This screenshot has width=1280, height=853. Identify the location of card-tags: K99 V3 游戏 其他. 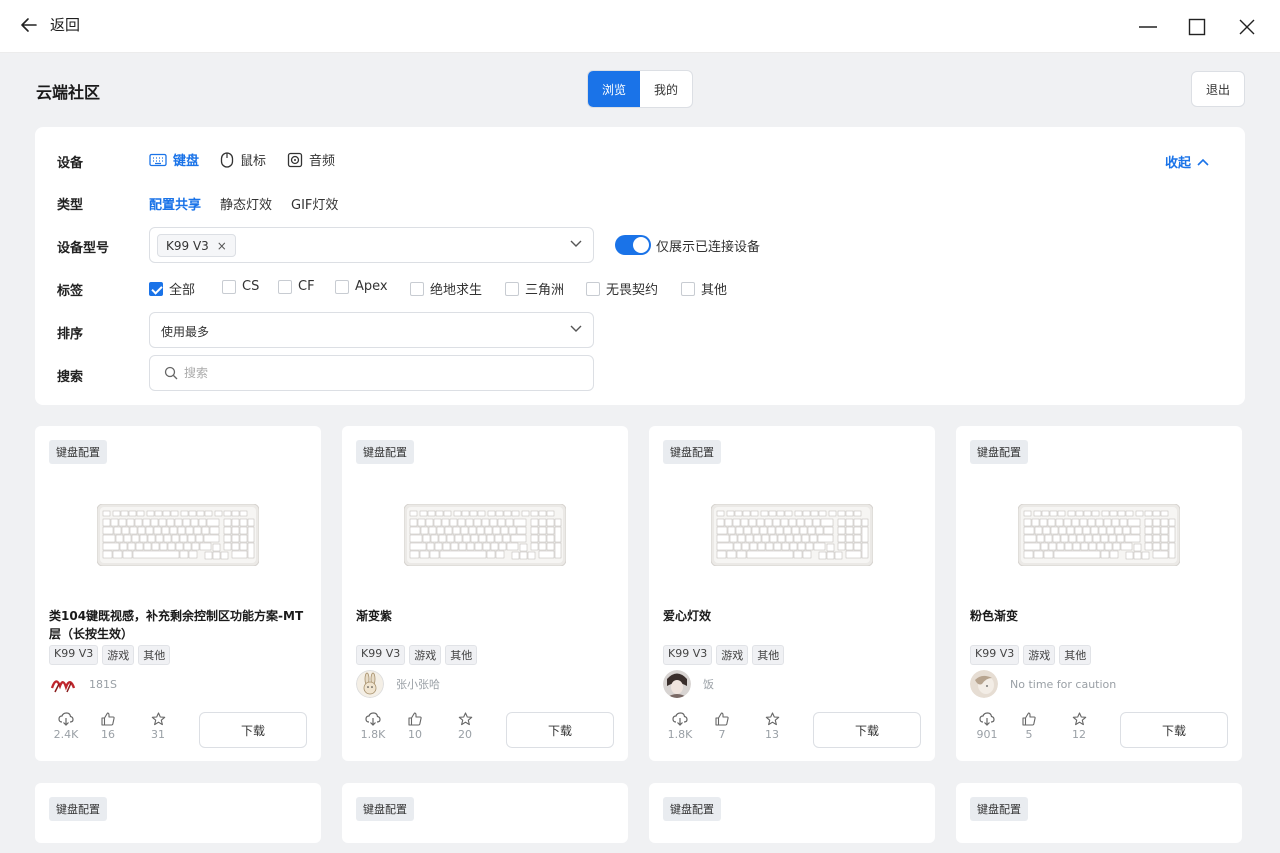
(1031, 655).